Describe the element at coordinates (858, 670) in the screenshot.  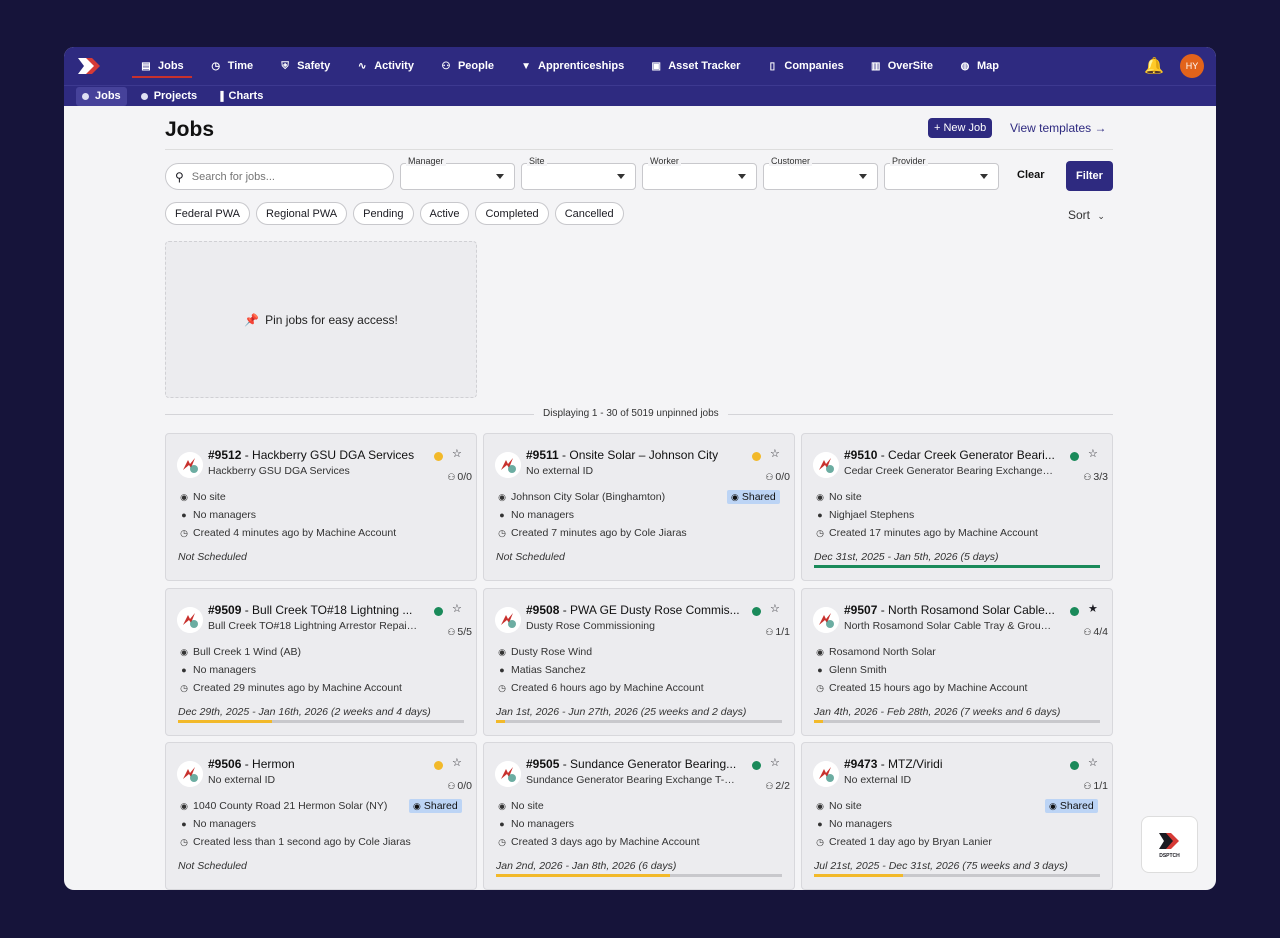
I see `job-managers-text: Glenn Smith` at that location.